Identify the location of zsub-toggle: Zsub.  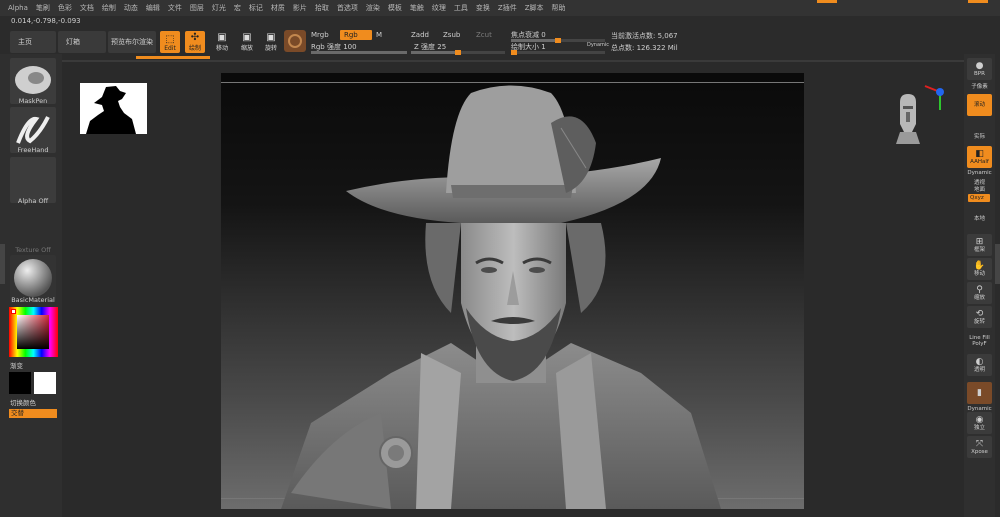
(451, 35).